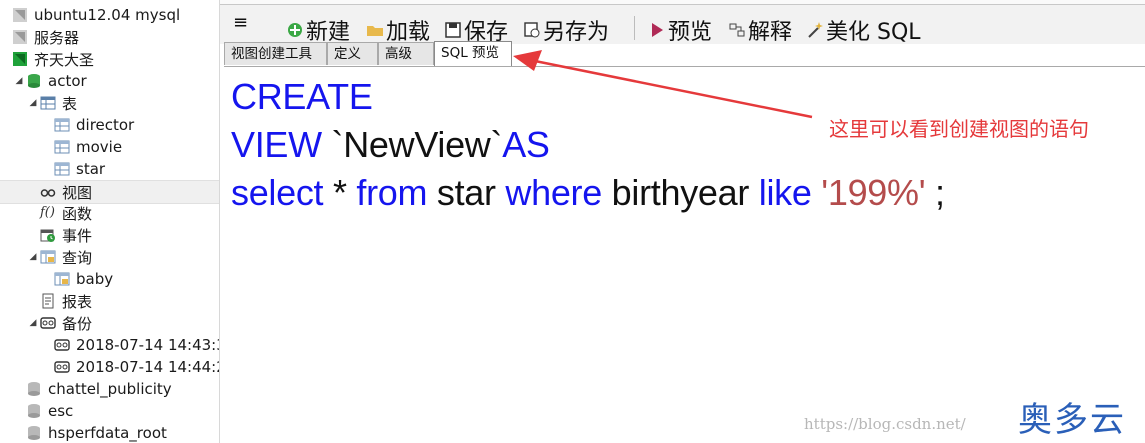  What do you see at coordinates (412, 144) in the screenshot?
I see `sql-identifier: `NewView`` at bounding box center [412, 144].